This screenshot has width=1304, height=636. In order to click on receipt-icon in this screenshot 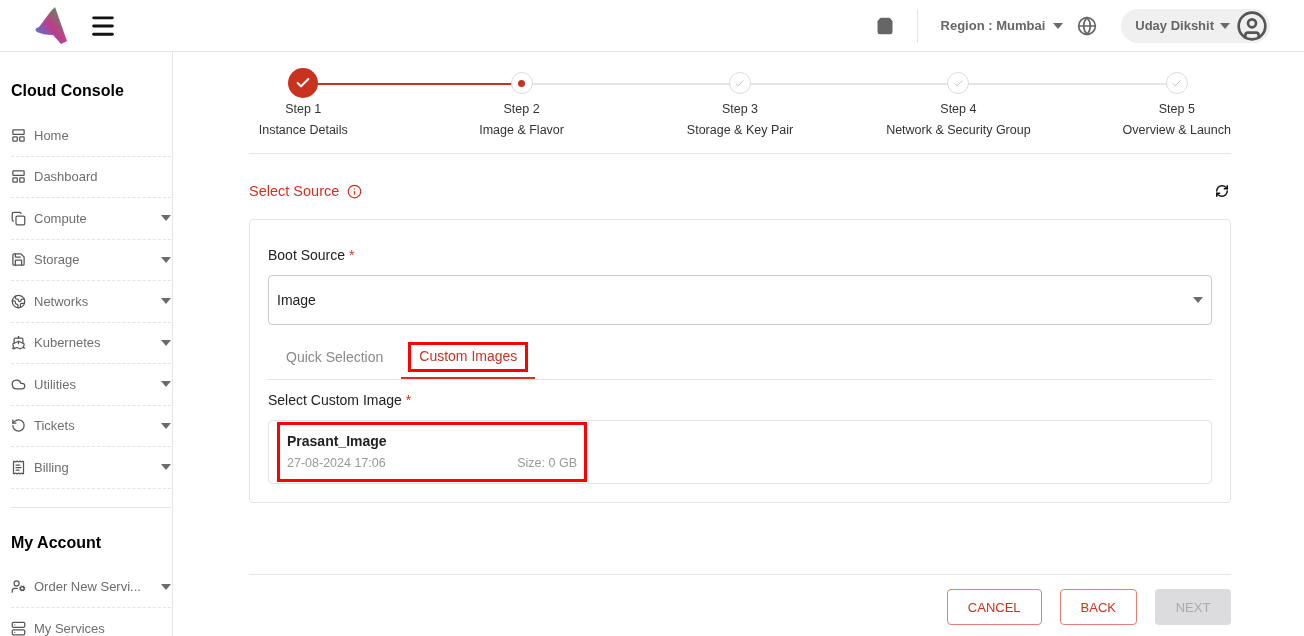, I will do `click(18, 467)`.